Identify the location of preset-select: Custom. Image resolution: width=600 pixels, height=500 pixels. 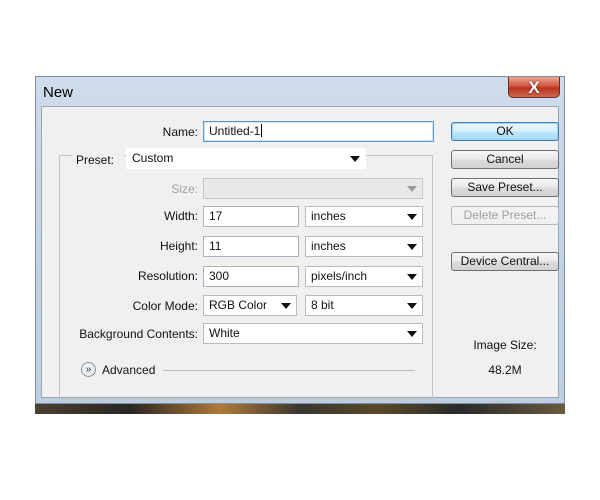
(246, 158).